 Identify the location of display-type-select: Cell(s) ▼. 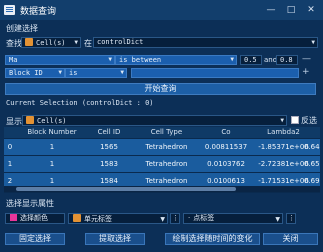
(154, 120).